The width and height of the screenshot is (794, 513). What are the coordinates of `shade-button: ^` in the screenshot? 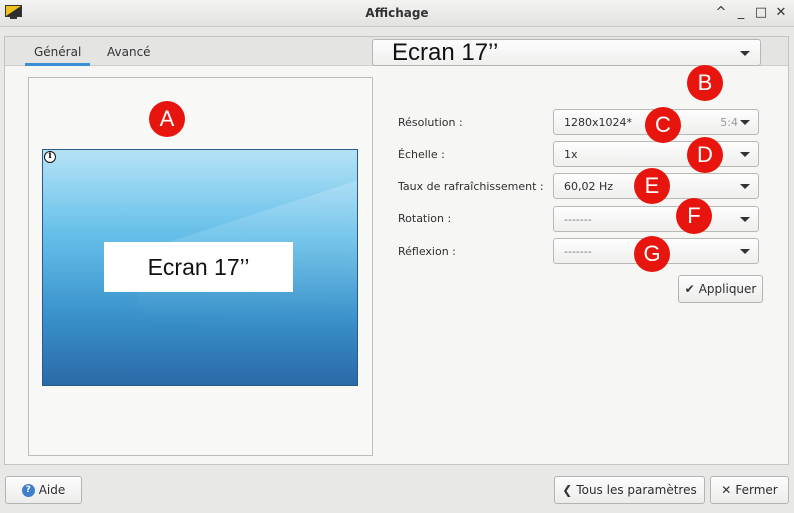 It's located at (721, 13).